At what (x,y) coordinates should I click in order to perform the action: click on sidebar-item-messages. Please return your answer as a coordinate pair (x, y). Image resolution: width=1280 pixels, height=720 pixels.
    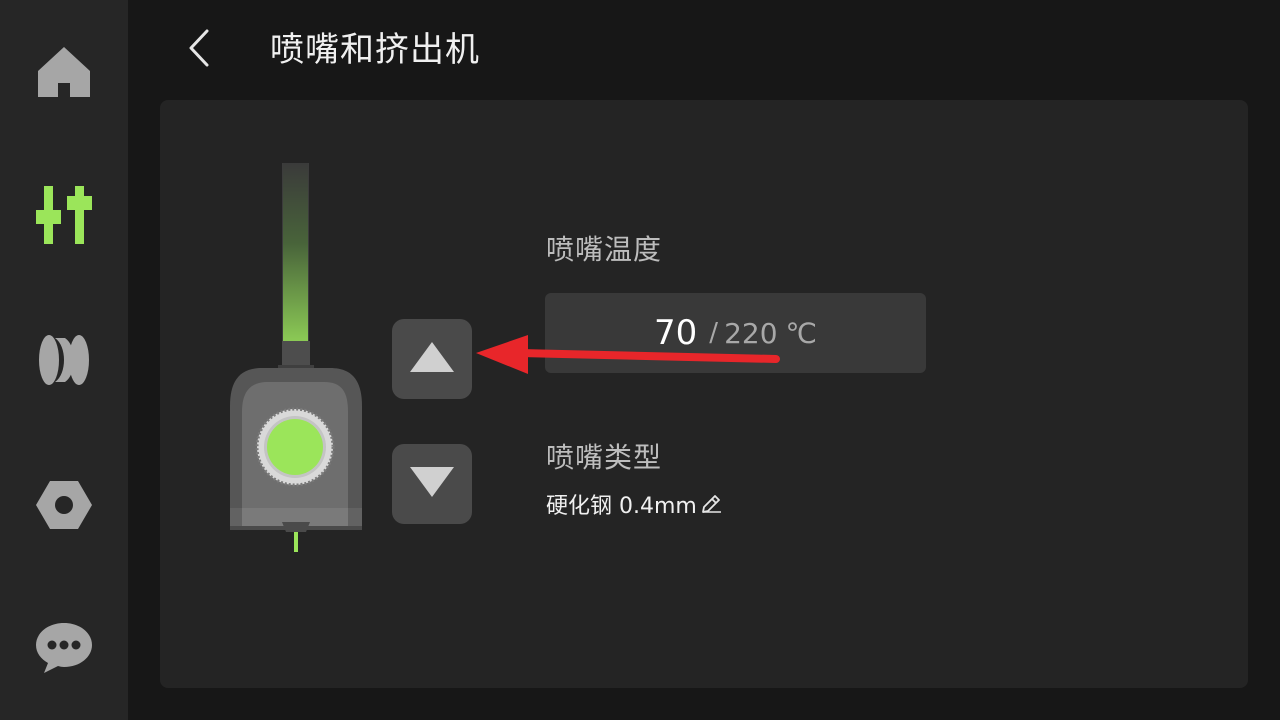
    Looking at the image, I should click on (64, 647).